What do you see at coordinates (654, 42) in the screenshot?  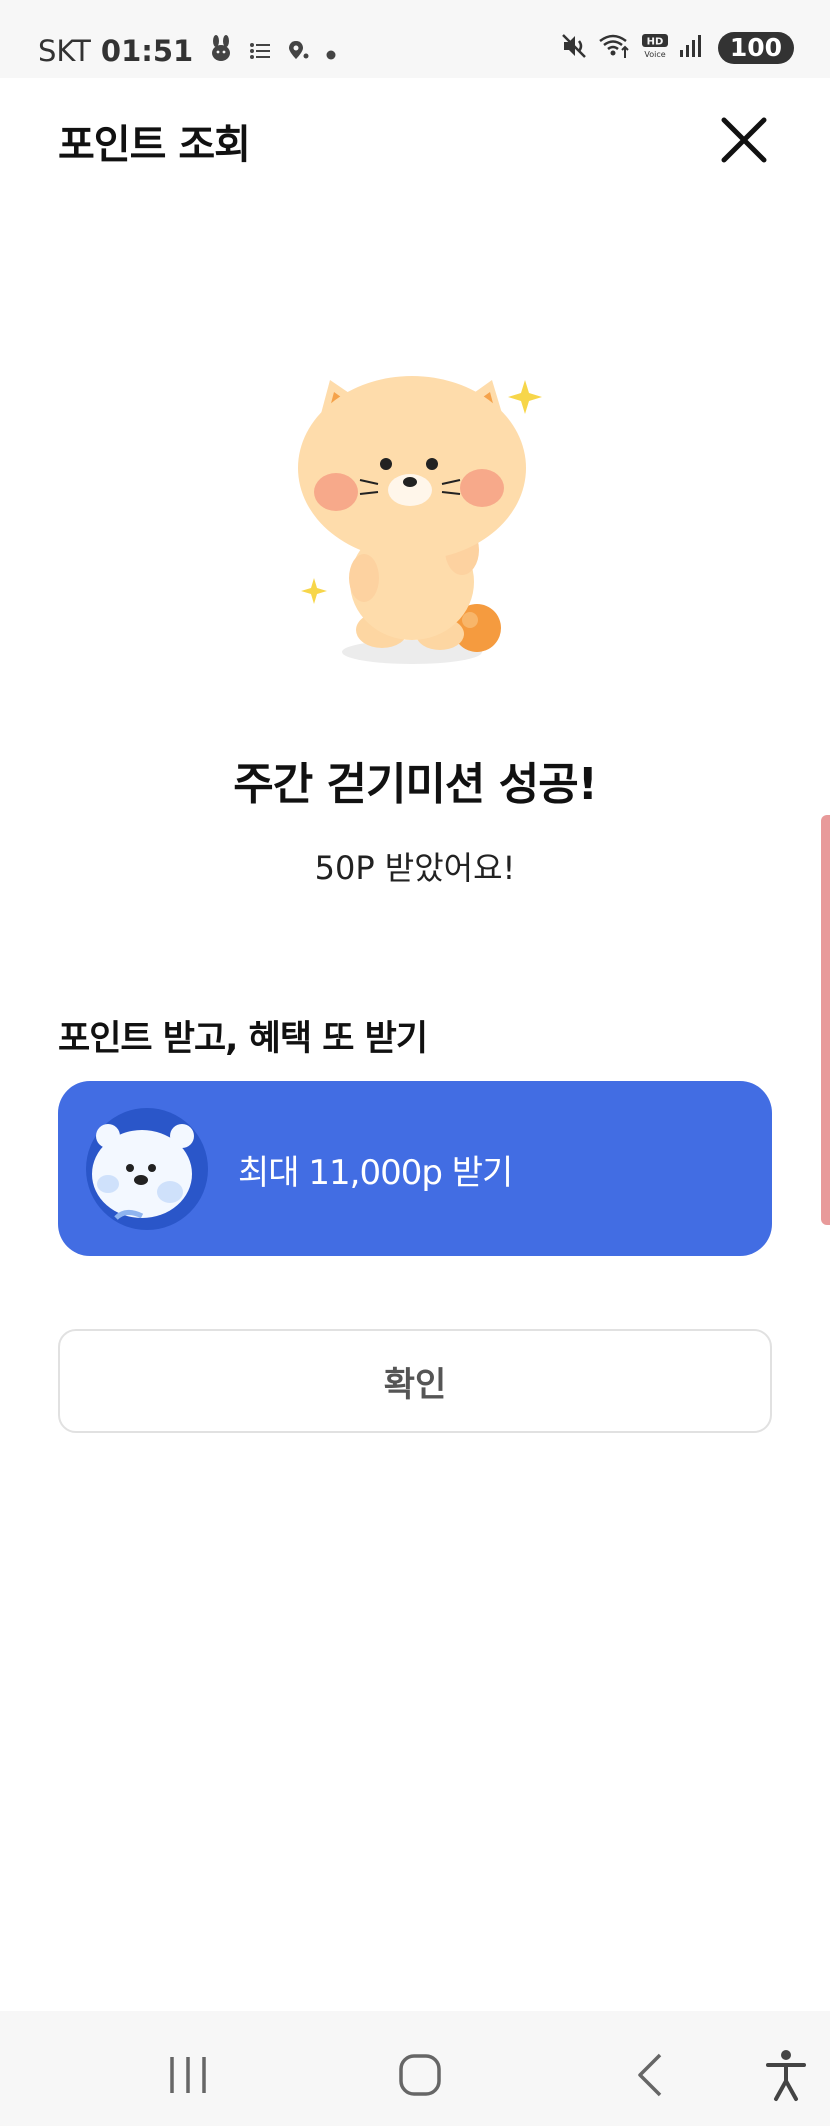 I see `svg-text: HD` at bounding box center [654, 42].